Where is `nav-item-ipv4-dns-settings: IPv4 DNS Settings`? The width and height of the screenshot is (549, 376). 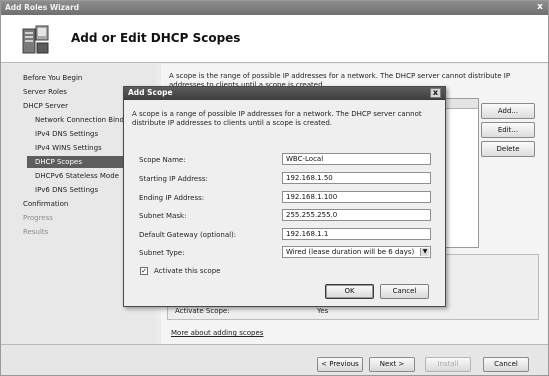 nav-item-ipv4-dns-settings: IPv4 DNS Settings is located at coordinates (66, 134).